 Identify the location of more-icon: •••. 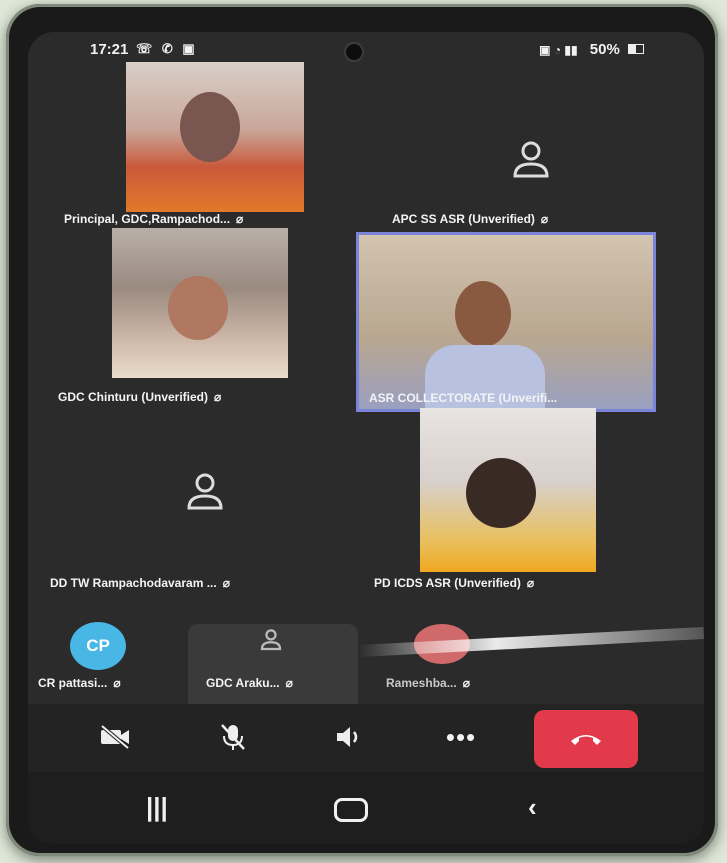
(461, 736).